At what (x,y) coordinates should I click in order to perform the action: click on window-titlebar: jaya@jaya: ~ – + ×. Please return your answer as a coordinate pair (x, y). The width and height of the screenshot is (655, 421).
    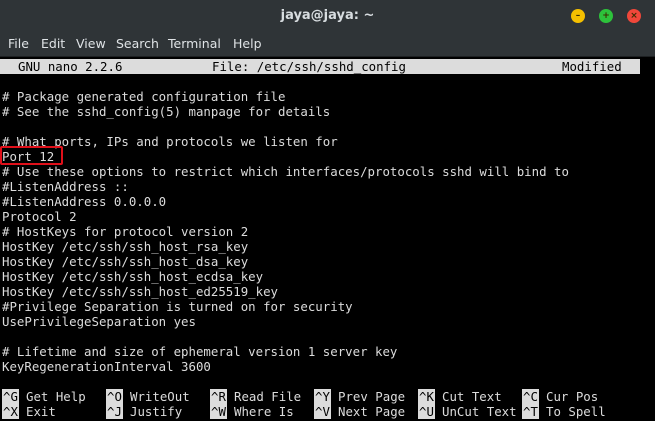
    Looking at the image, I should click on (327, 16).